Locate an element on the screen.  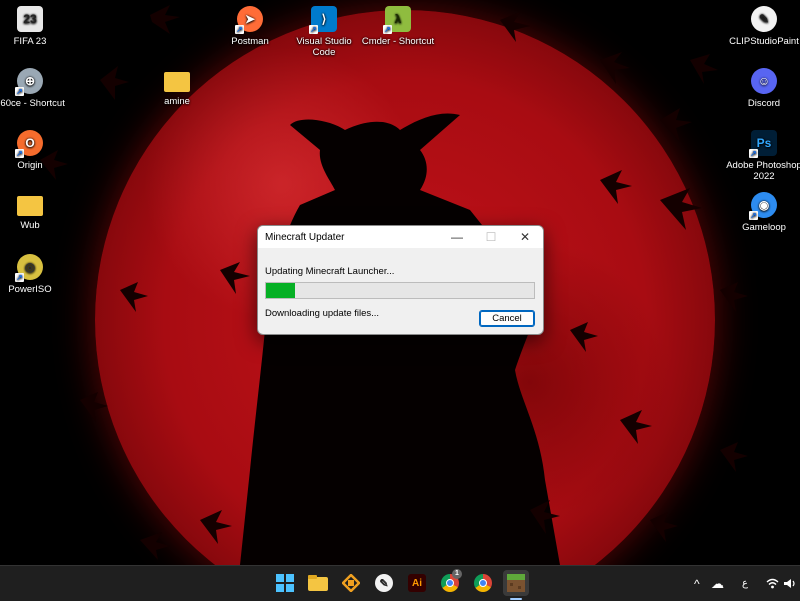
progress-bar is located at coordinates (400, 290).